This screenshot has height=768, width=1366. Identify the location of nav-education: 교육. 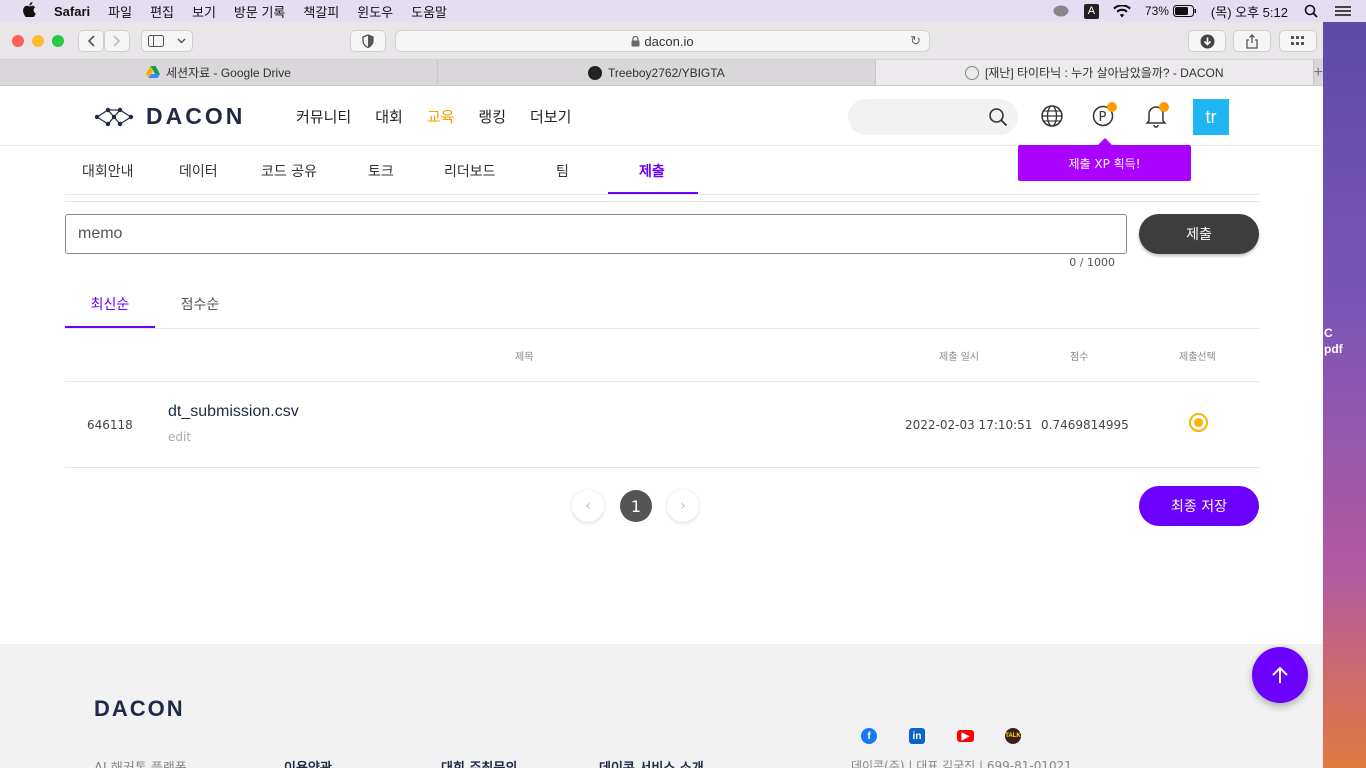
(441, 116).